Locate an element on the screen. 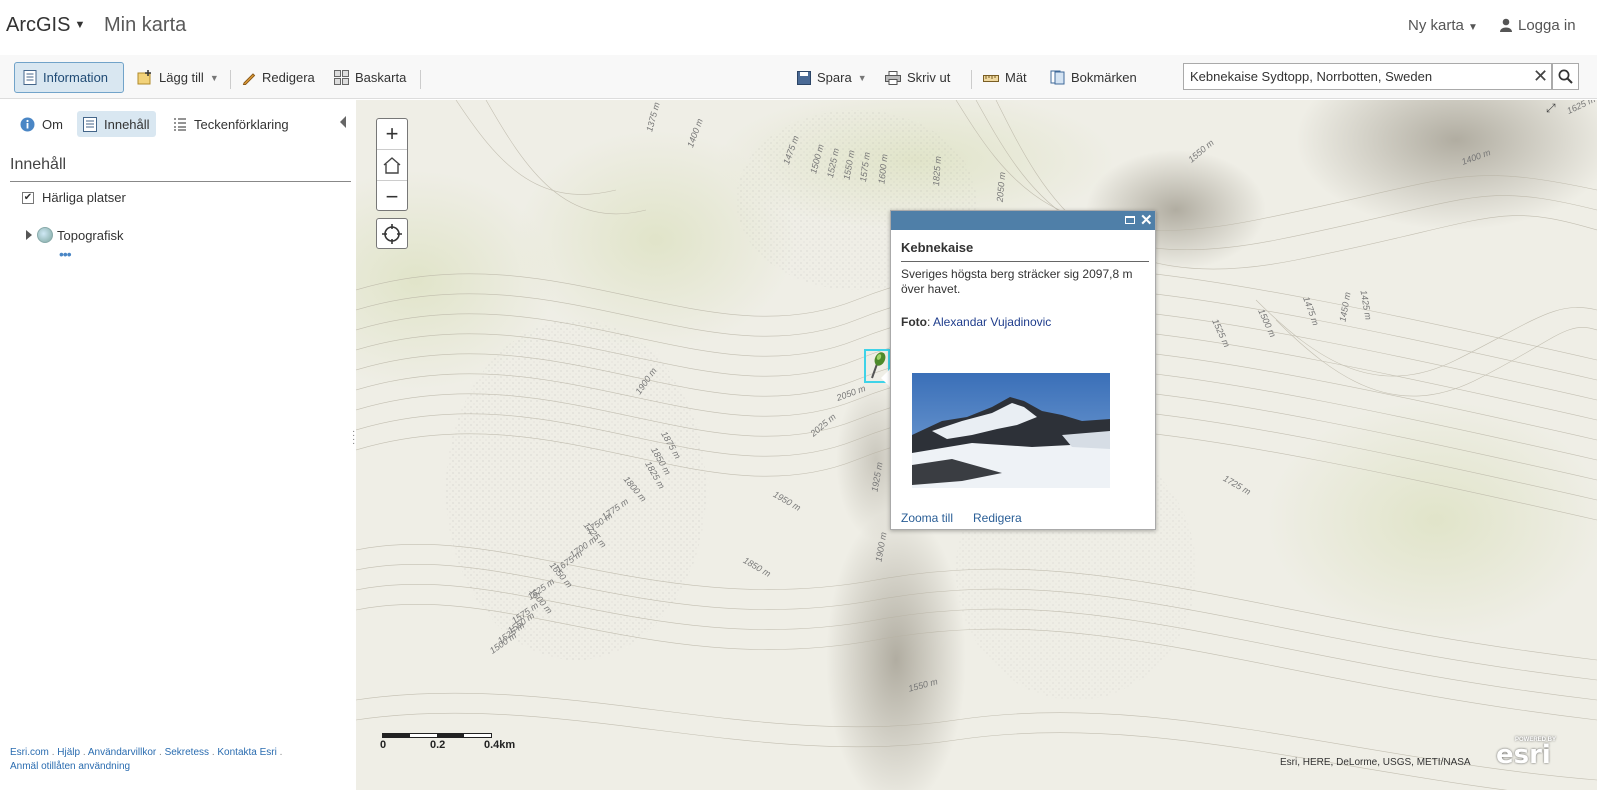  layer-name: Härliga platser is located at coordinates (84, 197).